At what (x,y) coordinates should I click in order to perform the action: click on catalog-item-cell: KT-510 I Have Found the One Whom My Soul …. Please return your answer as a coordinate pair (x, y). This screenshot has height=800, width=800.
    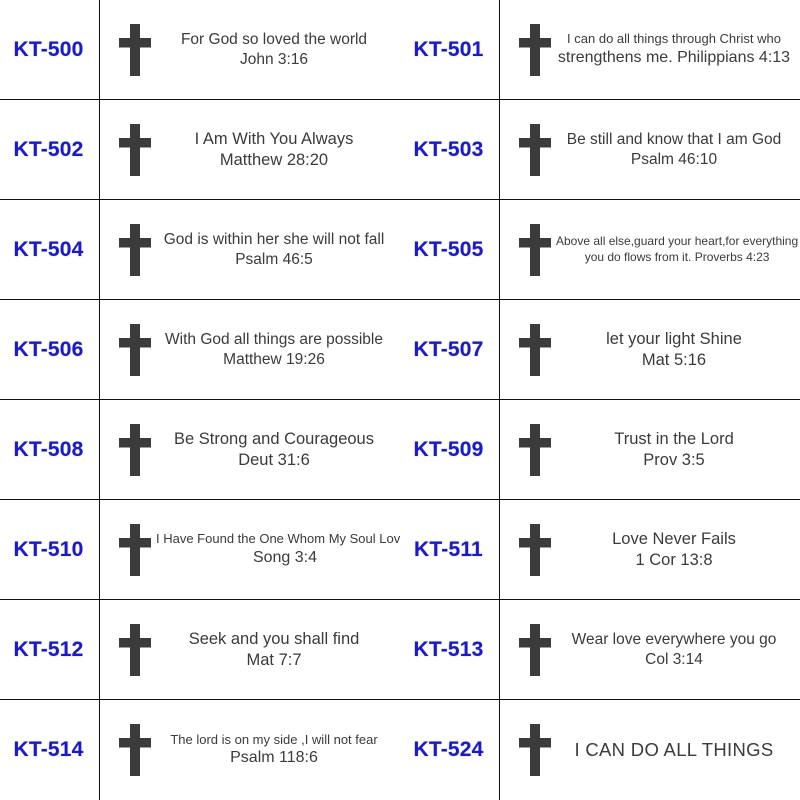
    Looking at the image, I should click on (207, 550).